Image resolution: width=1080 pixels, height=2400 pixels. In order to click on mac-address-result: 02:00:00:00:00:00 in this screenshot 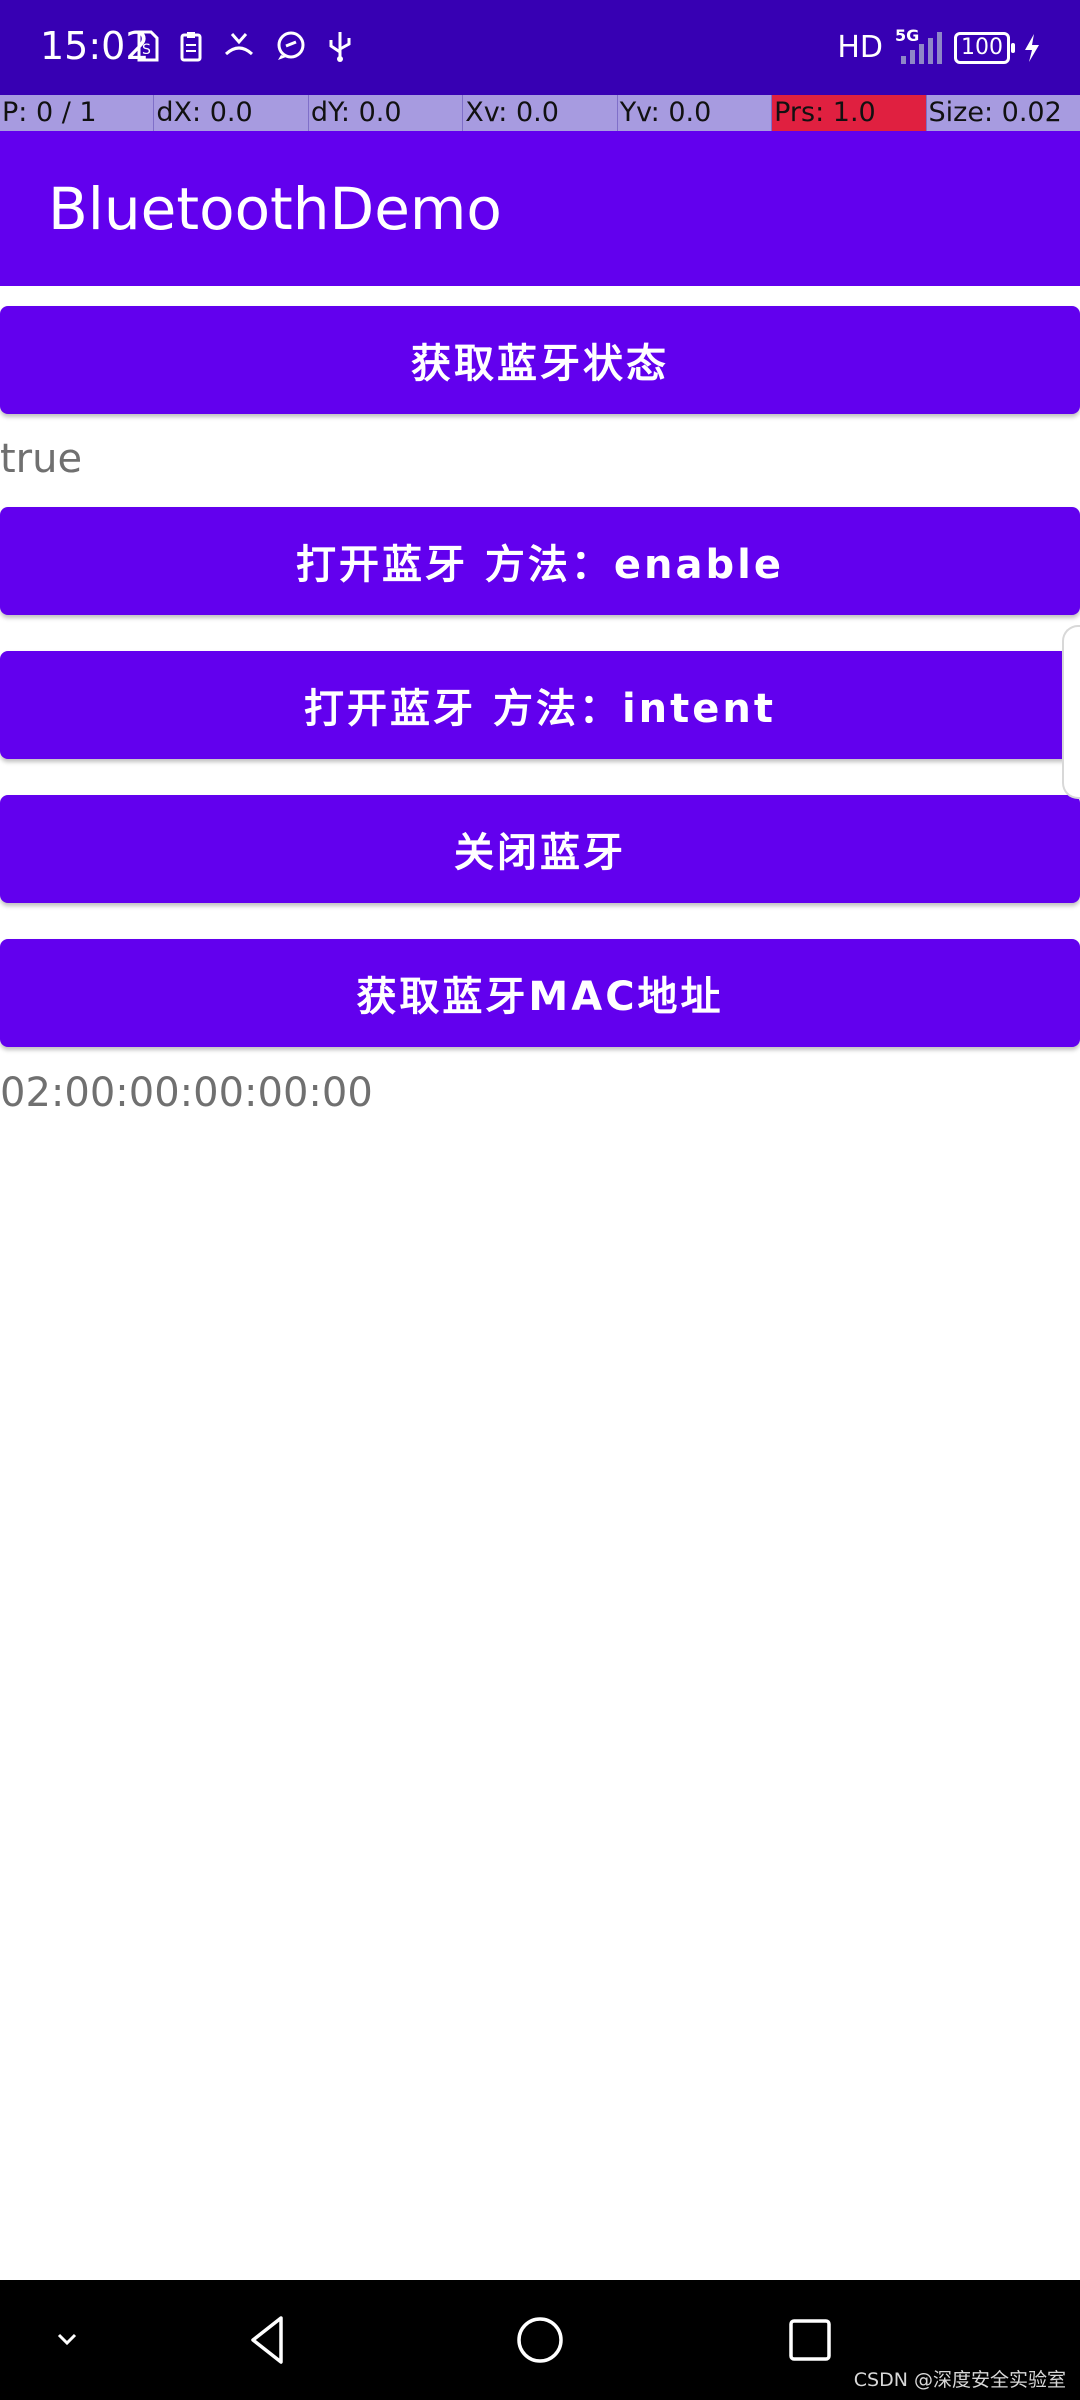, I will do `click(186, 1093)`.